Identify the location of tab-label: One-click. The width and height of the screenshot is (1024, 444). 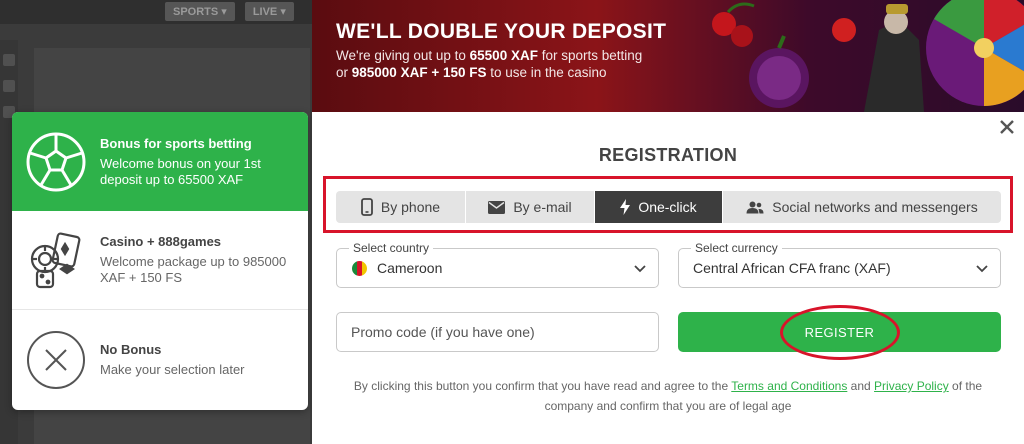
(667, 207).